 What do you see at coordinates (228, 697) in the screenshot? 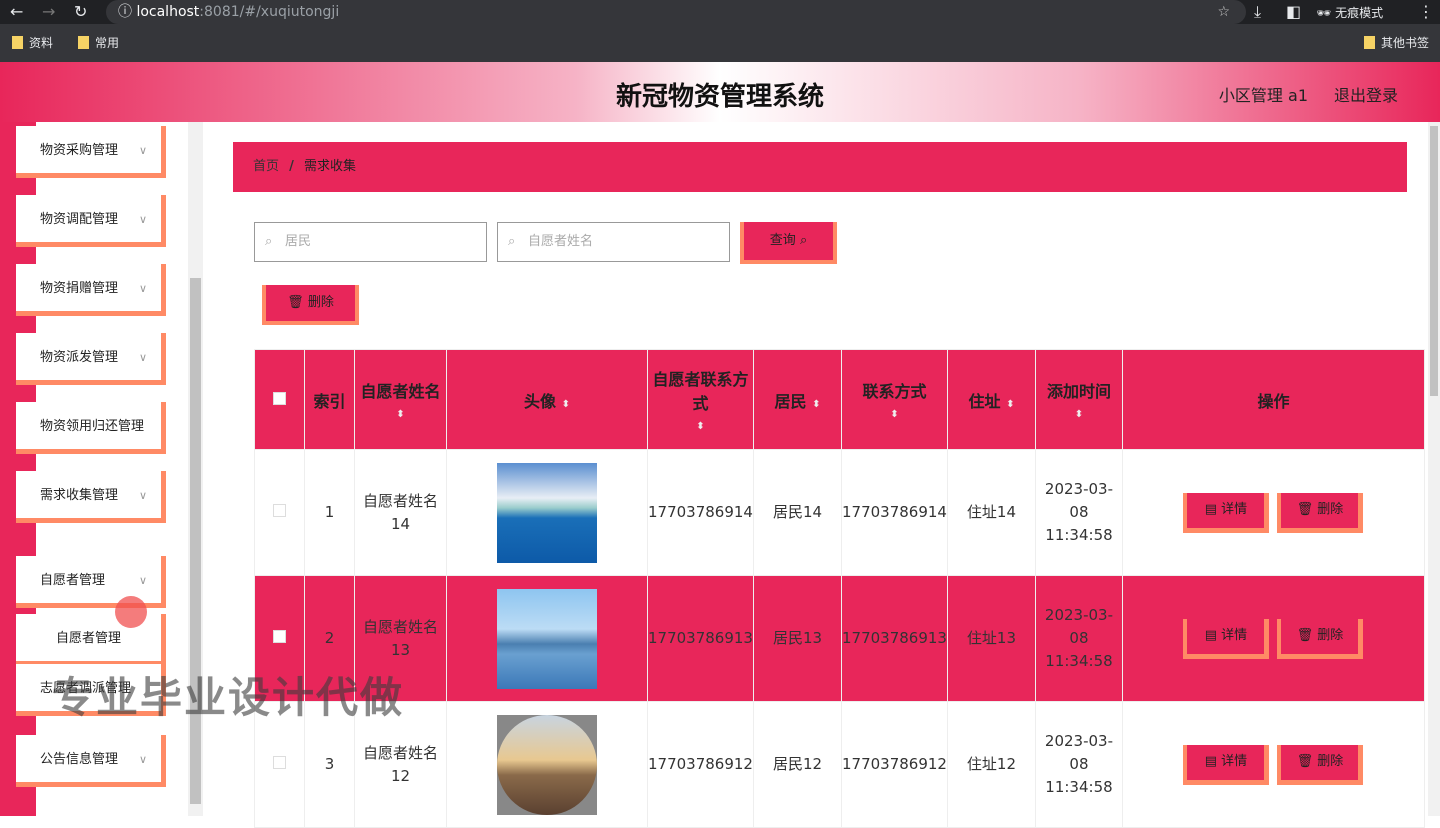
I see `watermark: 专业毕业设计代做` at bounding box center [228, 697].